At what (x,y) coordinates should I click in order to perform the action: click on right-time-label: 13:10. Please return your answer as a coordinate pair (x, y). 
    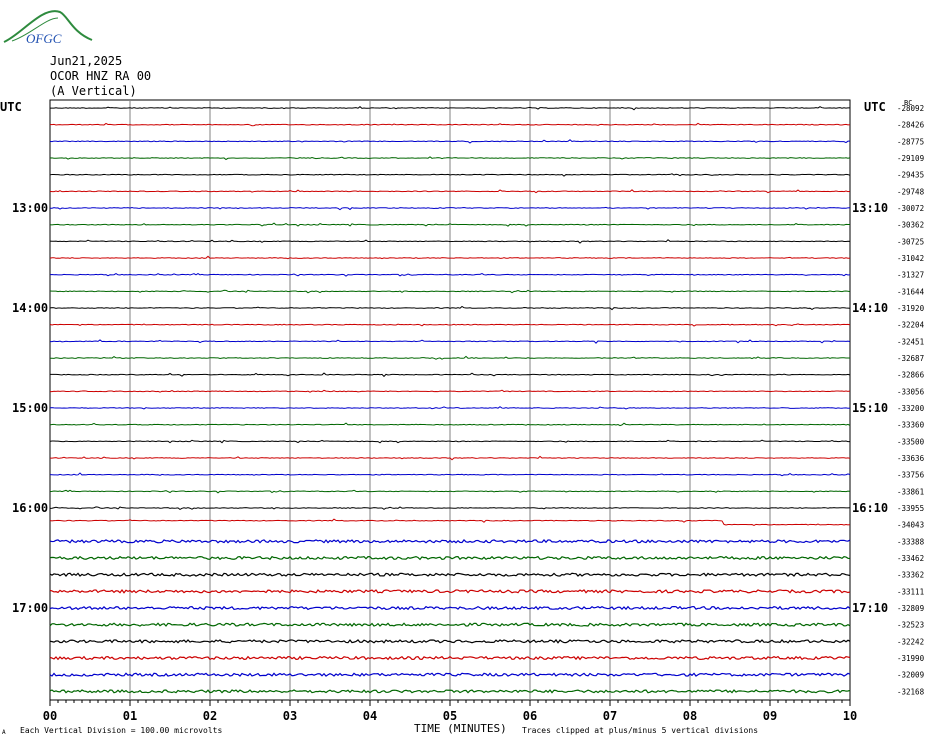
    Looking at the image, I should click on (870, 208).